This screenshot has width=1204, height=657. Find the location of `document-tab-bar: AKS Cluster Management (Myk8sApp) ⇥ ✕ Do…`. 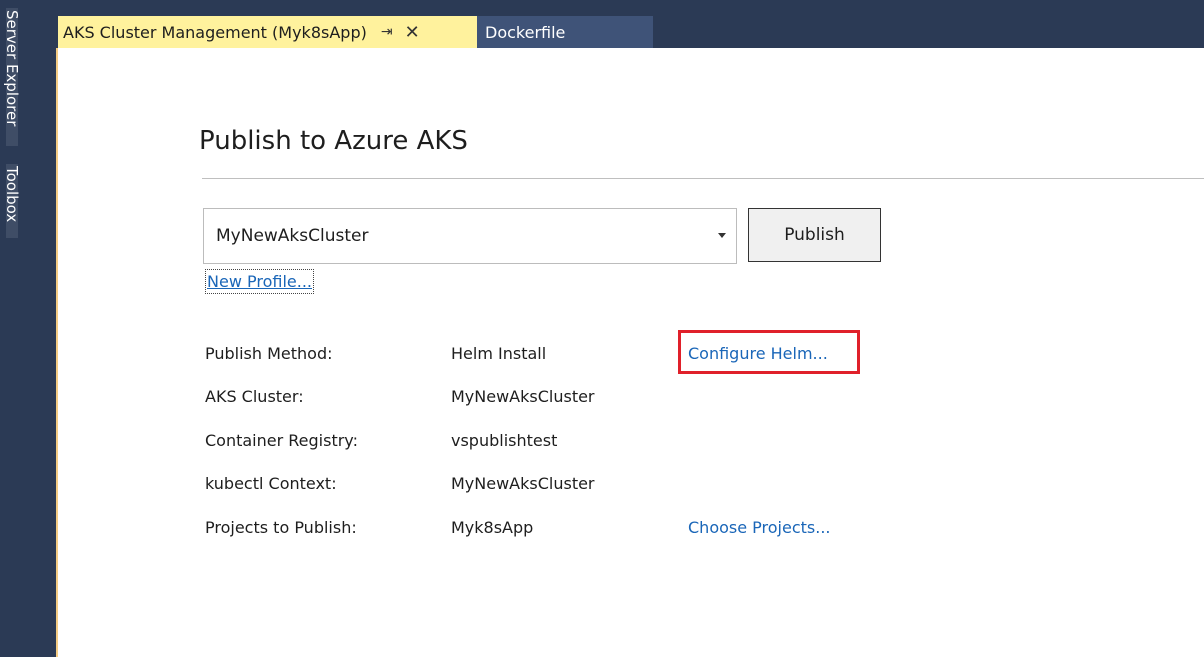

document-tab-bar: AKS Cluster Management (Myk8sApp) ⇥ ✕ Do… is located at coordinates (631, 24).